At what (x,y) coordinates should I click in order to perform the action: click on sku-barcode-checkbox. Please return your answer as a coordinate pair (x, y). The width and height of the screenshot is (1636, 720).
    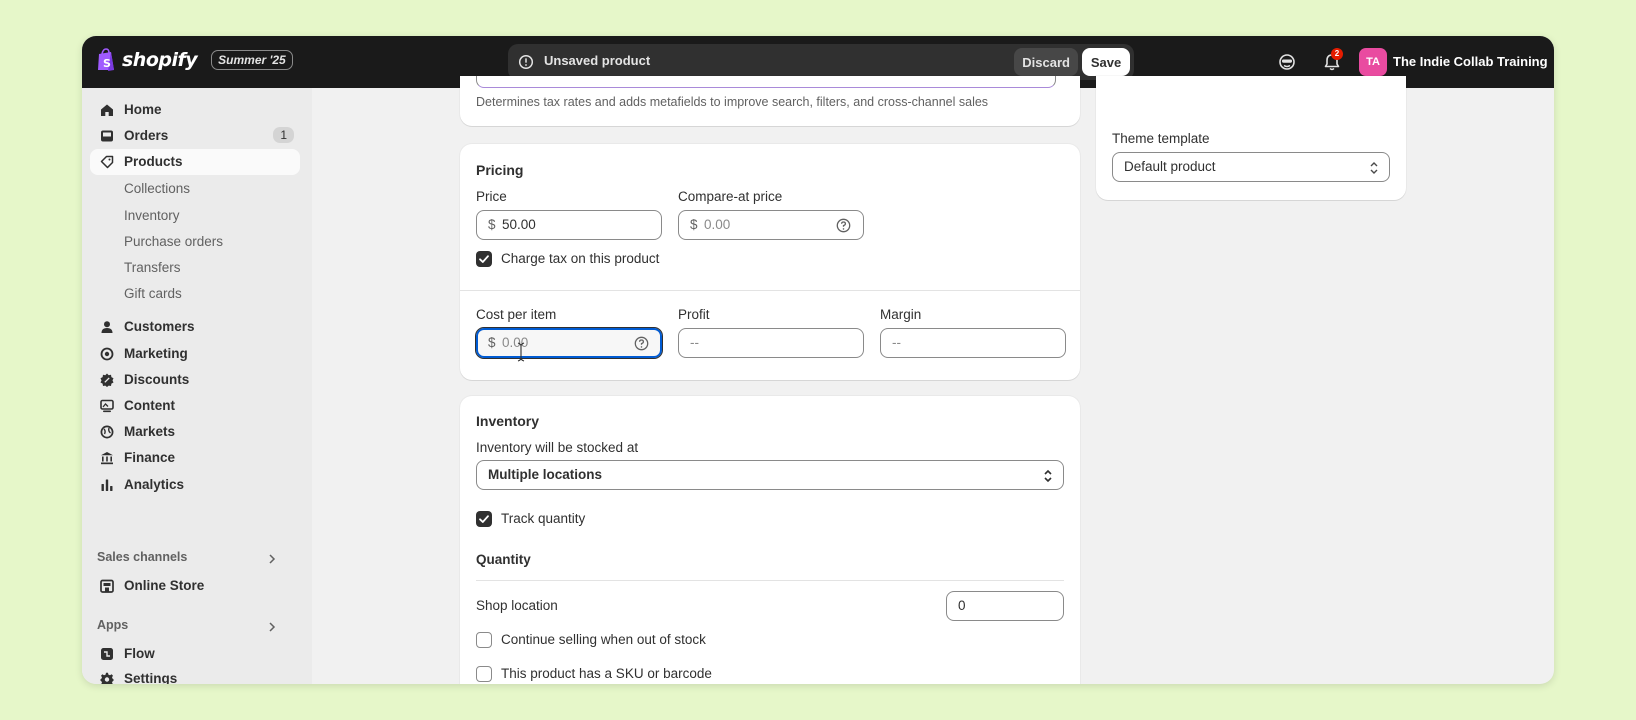
    Looking at the image, I should click on (484, 674).